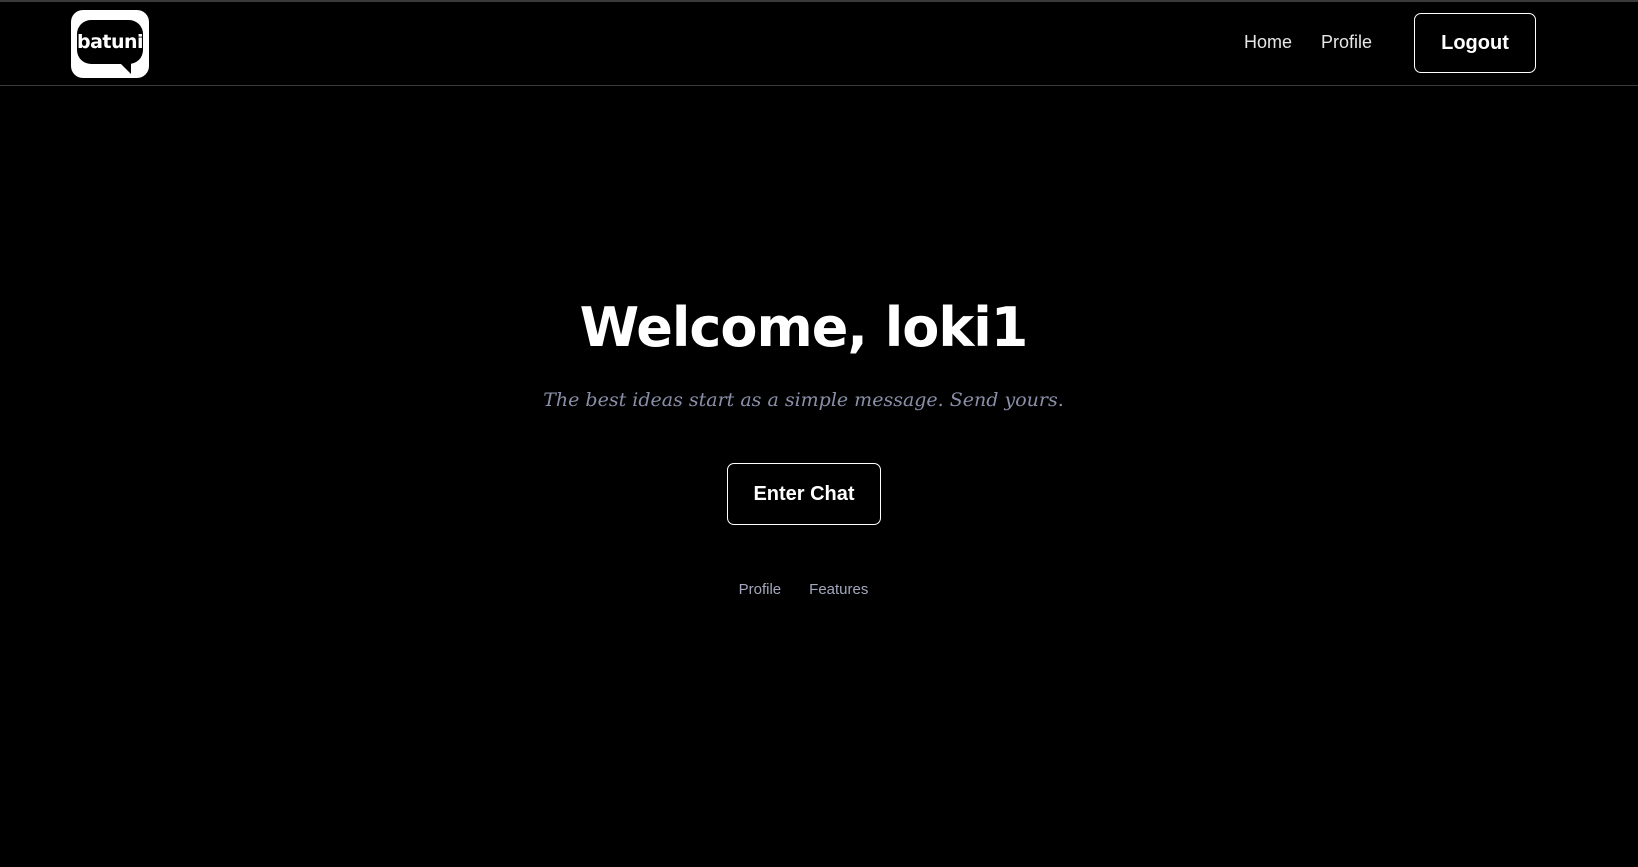 The height and width of the screenshot is (867, 1638). Describe the element at coordinates (760, 589) in the screenshot. I see `footer-profile-link: Profile` at that location.